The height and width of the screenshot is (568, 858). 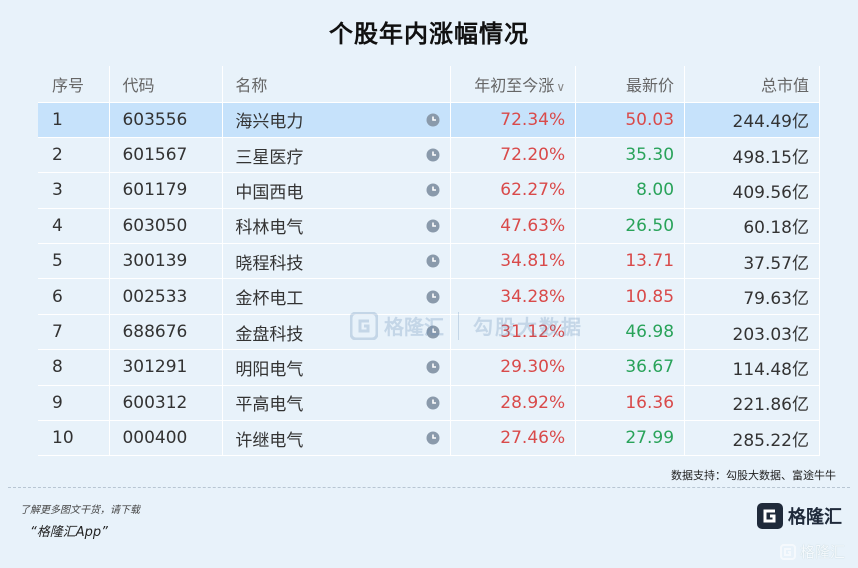 I want to click on cell-change: 34.28%, so click(x=513, y=296).